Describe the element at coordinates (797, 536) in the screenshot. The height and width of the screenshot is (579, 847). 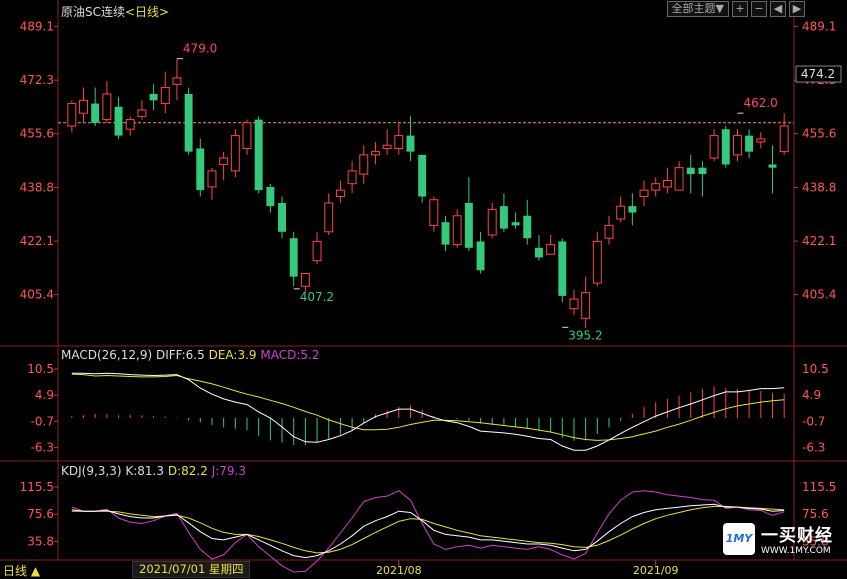
I see `watermark-name: 一买财经` at that location.